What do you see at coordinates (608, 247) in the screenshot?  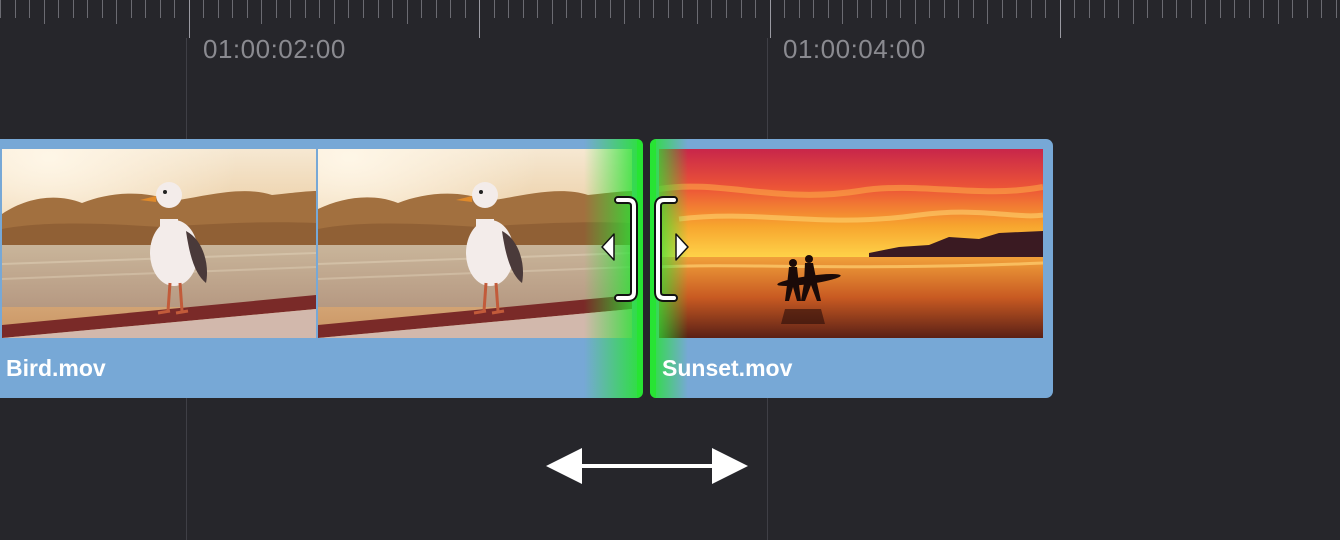 I see `arrow-left-icon` at bounding box center [608, 247].